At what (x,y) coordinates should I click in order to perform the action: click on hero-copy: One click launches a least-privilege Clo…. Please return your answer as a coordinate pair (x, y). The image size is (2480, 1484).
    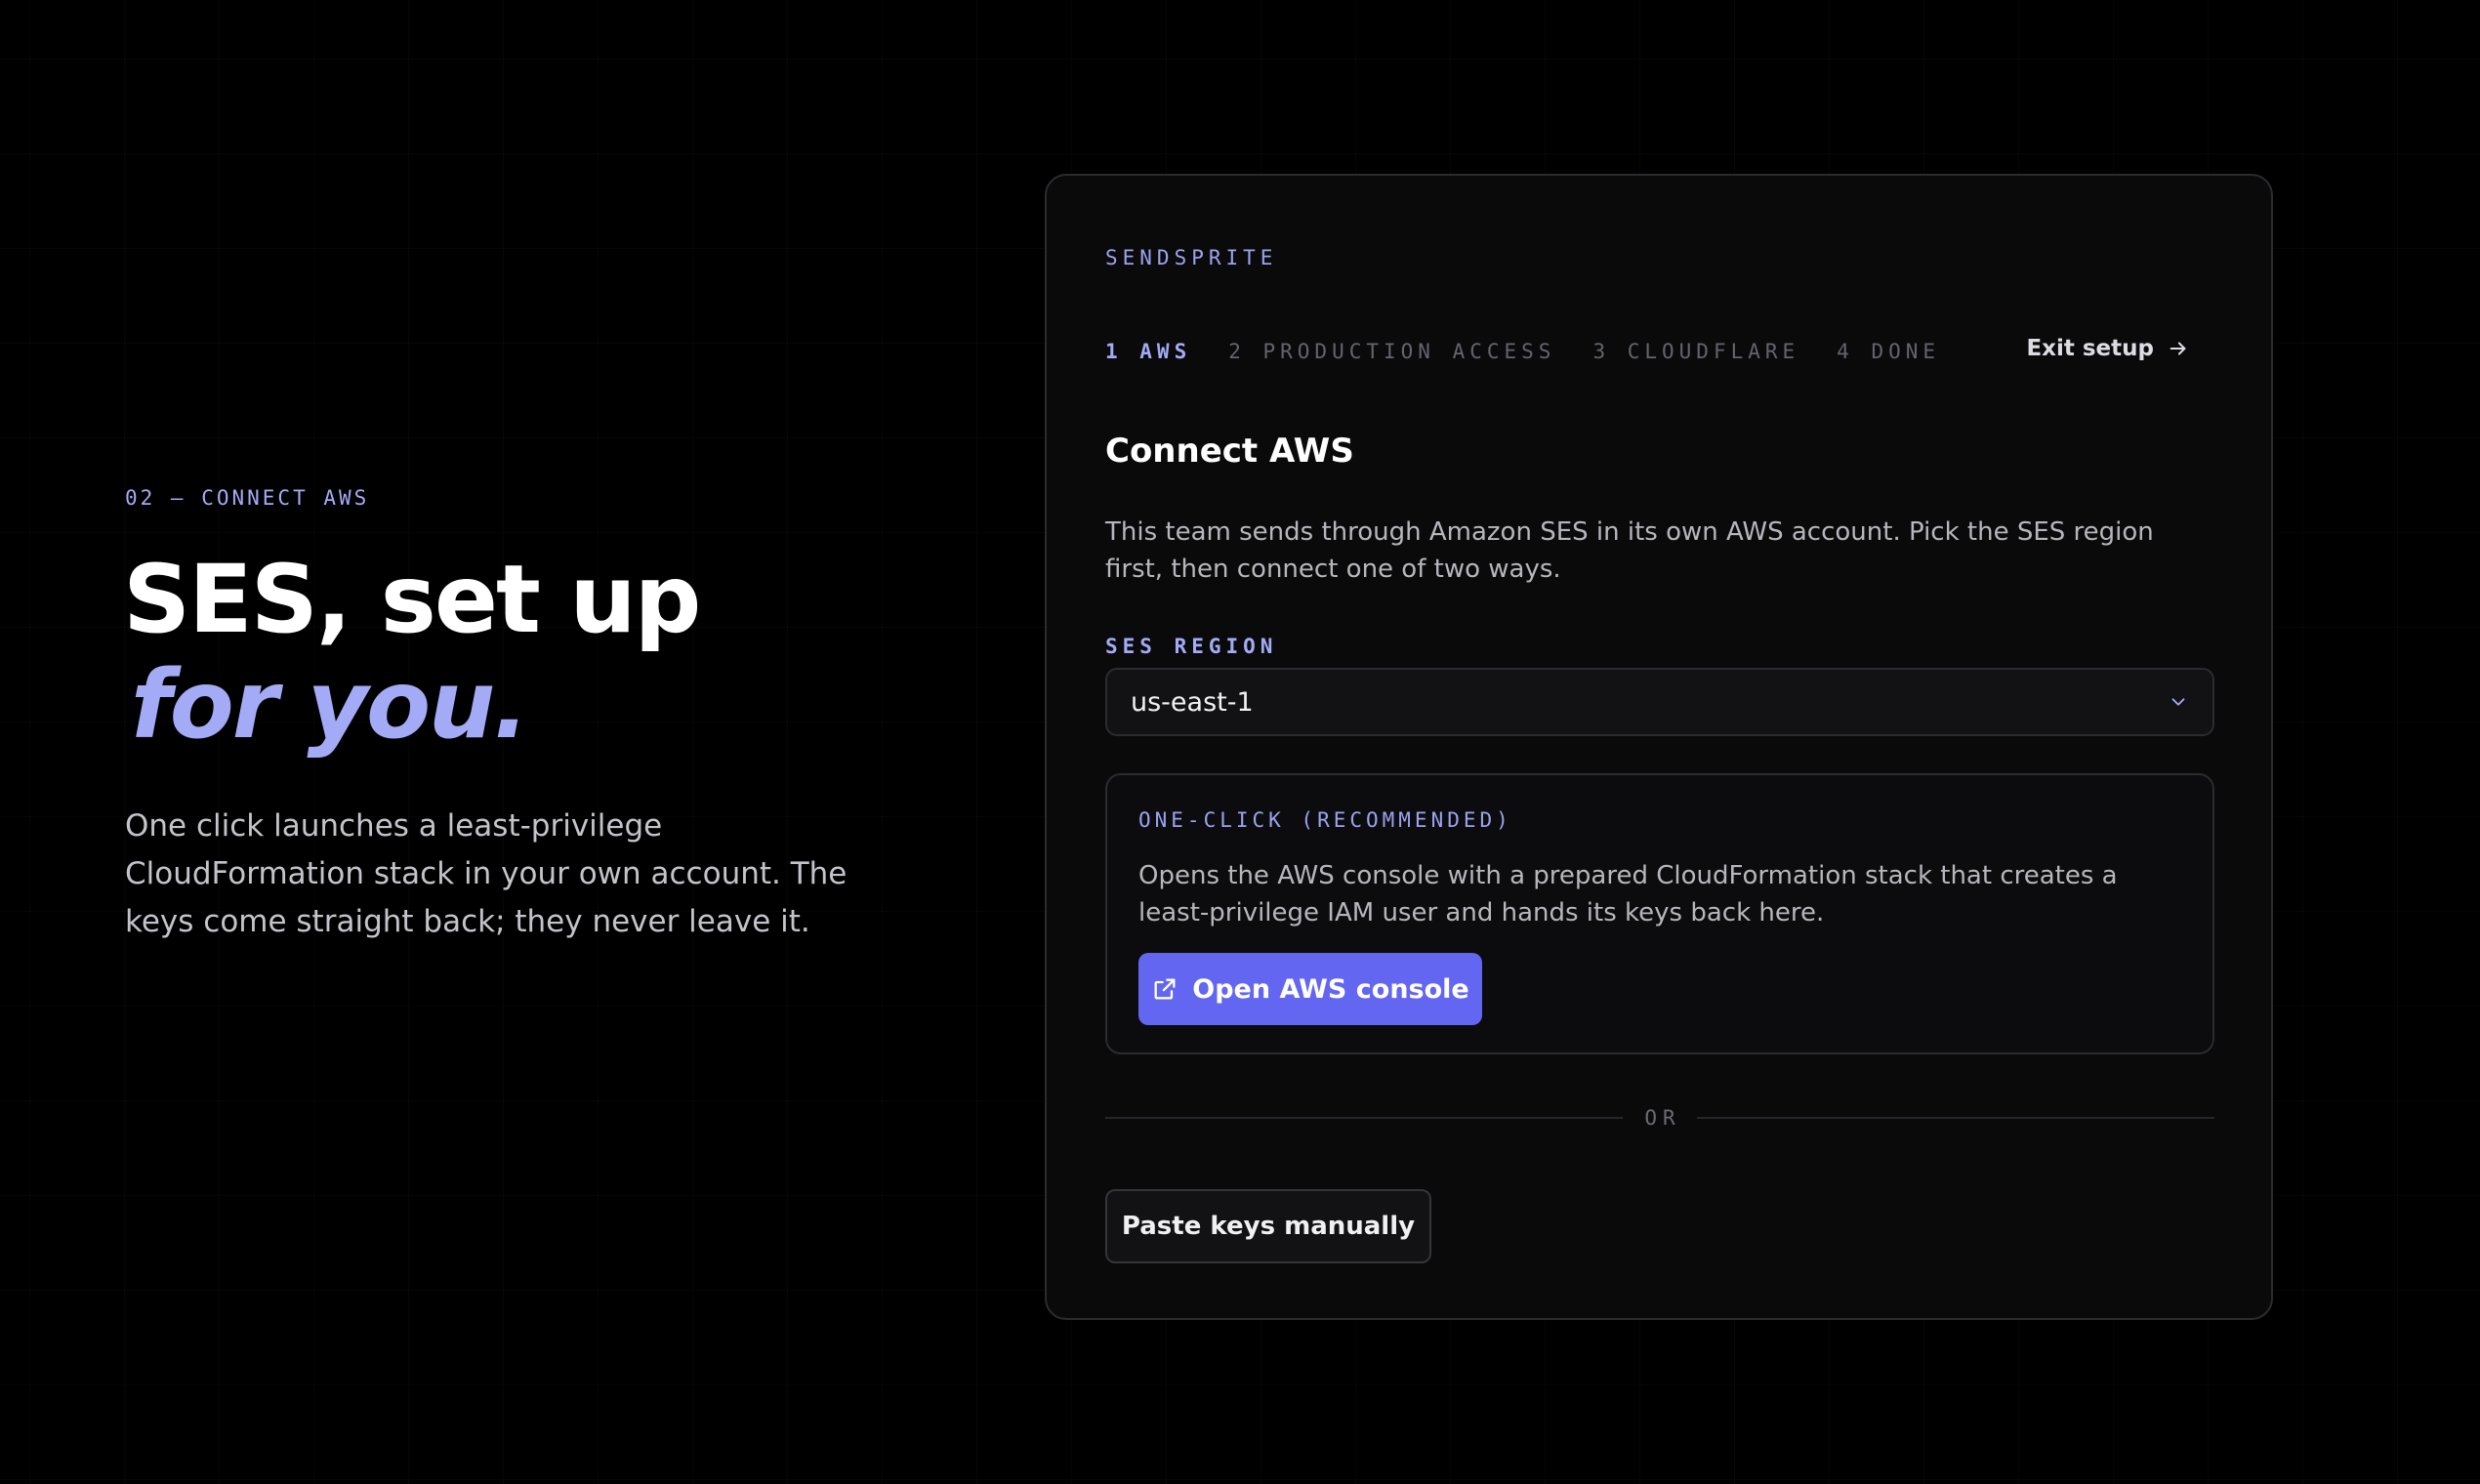
    Looking at the image, I should click on (486, 874).